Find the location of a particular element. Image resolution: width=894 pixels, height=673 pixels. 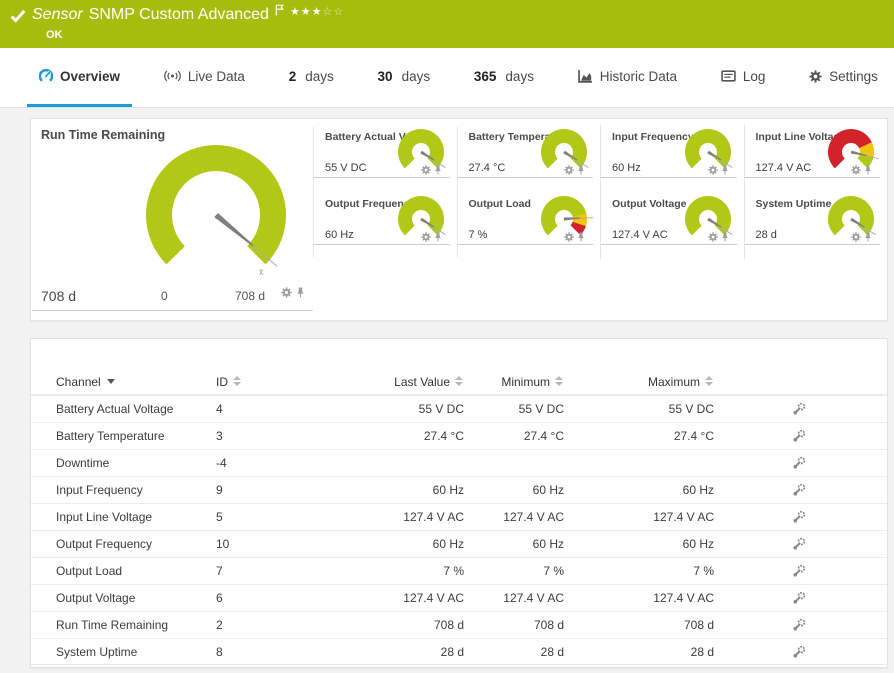

gauge-panel-output-voltage: Output Voltage 127.4 V AC is located at coordinates (672, 225).